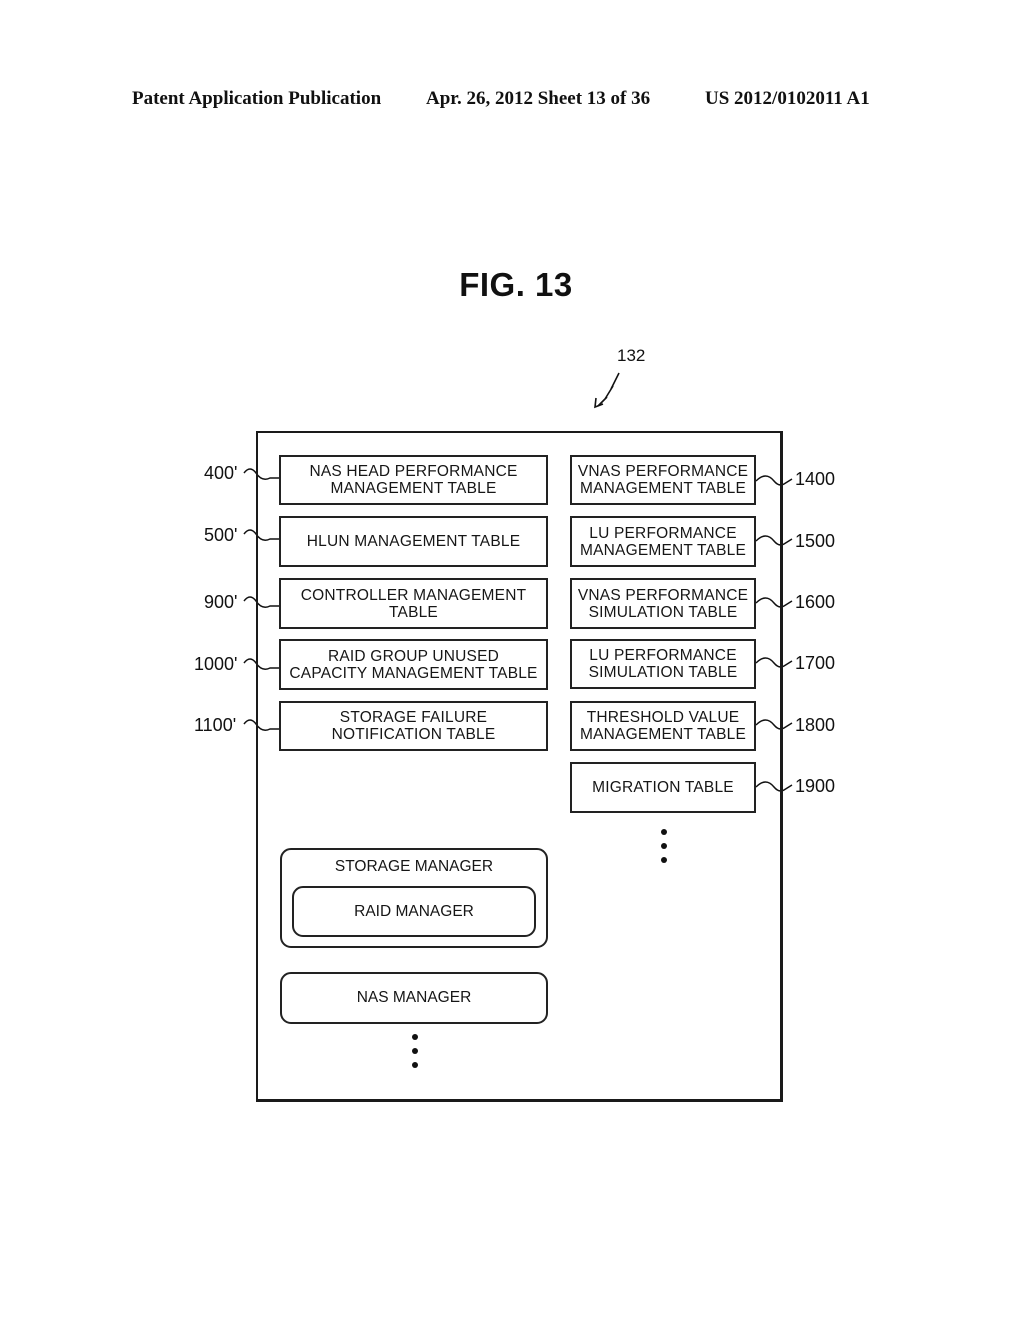  What do you see at coordinates (663, 664) in the screenshot?
I see `lu-performance-simulation-table: LU PERFORMANCE SIMULATION TABLE` at bounding box center [663, 664].